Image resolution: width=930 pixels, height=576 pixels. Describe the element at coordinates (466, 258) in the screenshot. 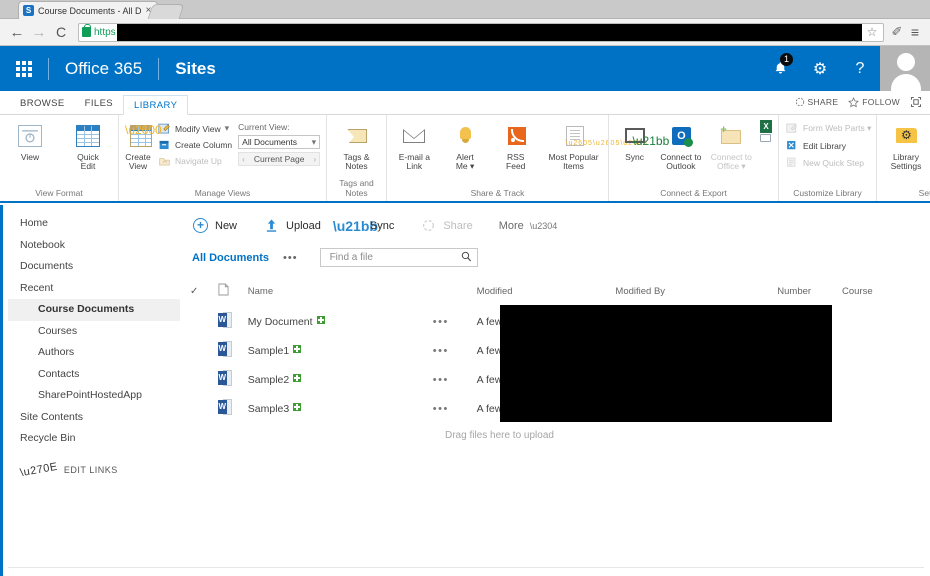

I see `search-icon` at that location.